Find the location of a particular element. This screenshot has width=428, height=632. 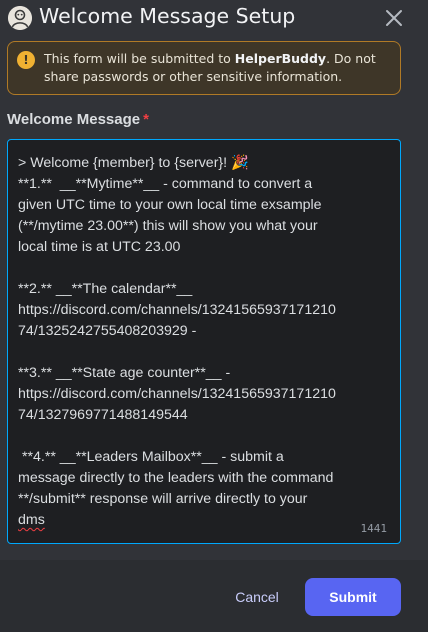

message-line: 74/1325242755408203929 - is located at coordinates (107, 331).